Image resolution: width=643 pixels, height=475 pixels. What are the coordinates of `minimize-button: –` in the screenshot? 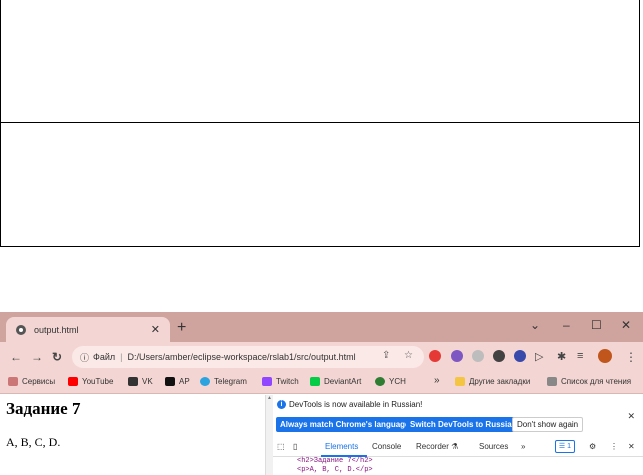 It's located at (566, 325).